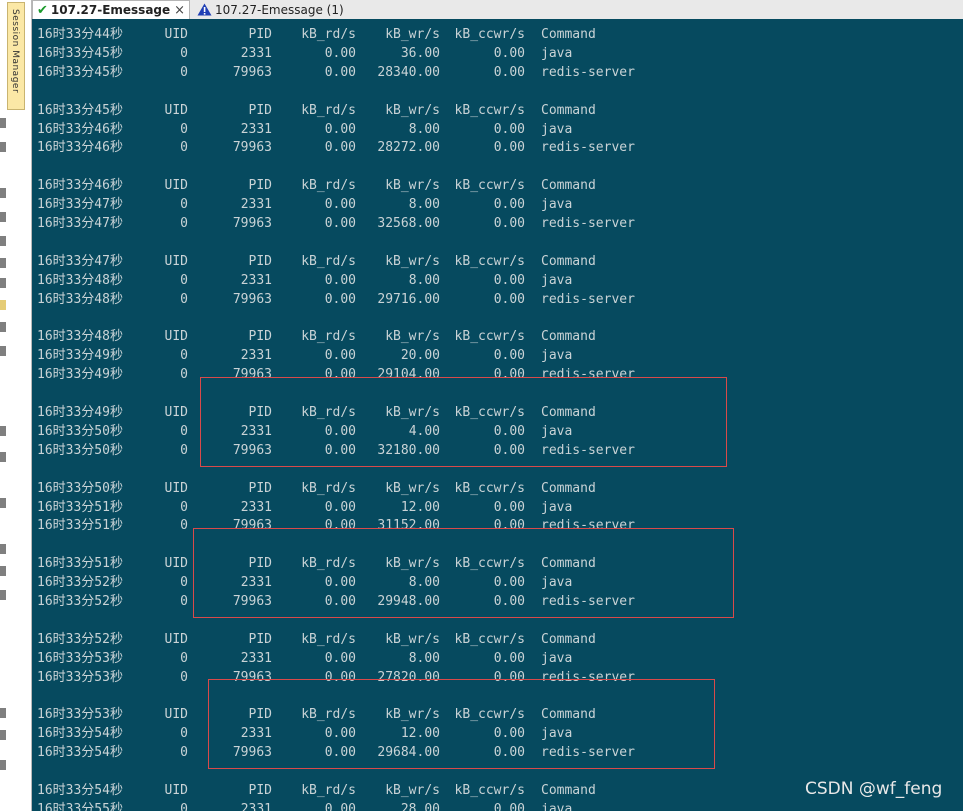  Describe the element at coordinates (497, 582) in the screenshot. I see `process-row: 16时33分52秒 0 2331 0.00 8.00 0.00 java` at that location.